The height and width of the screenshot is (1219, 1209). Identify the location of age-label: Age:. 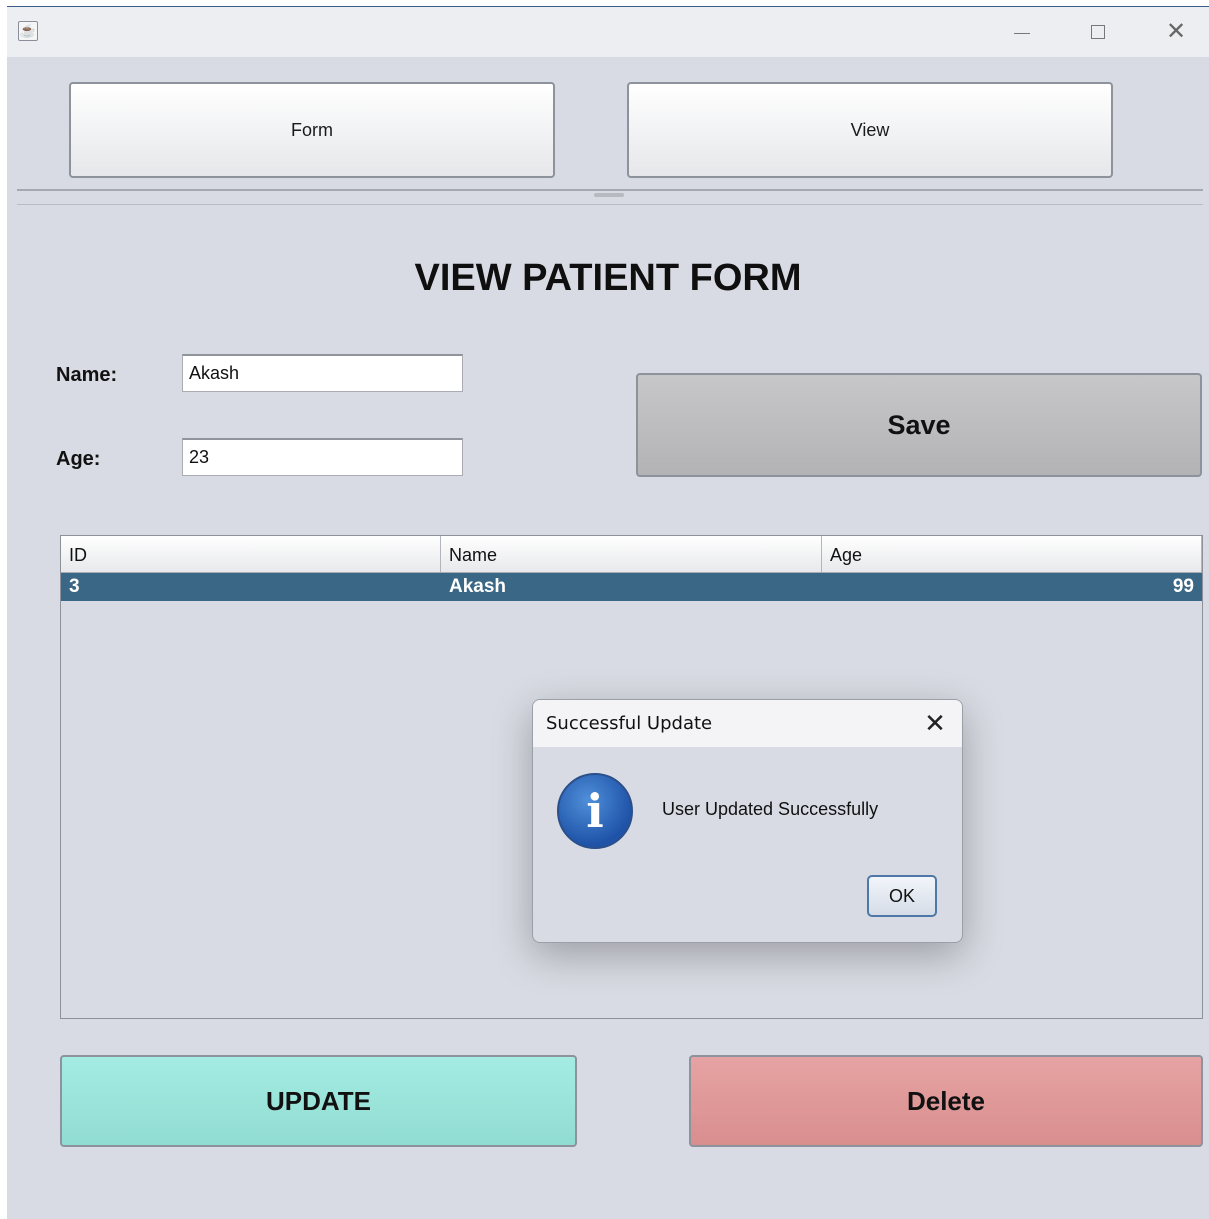
(78, 459).